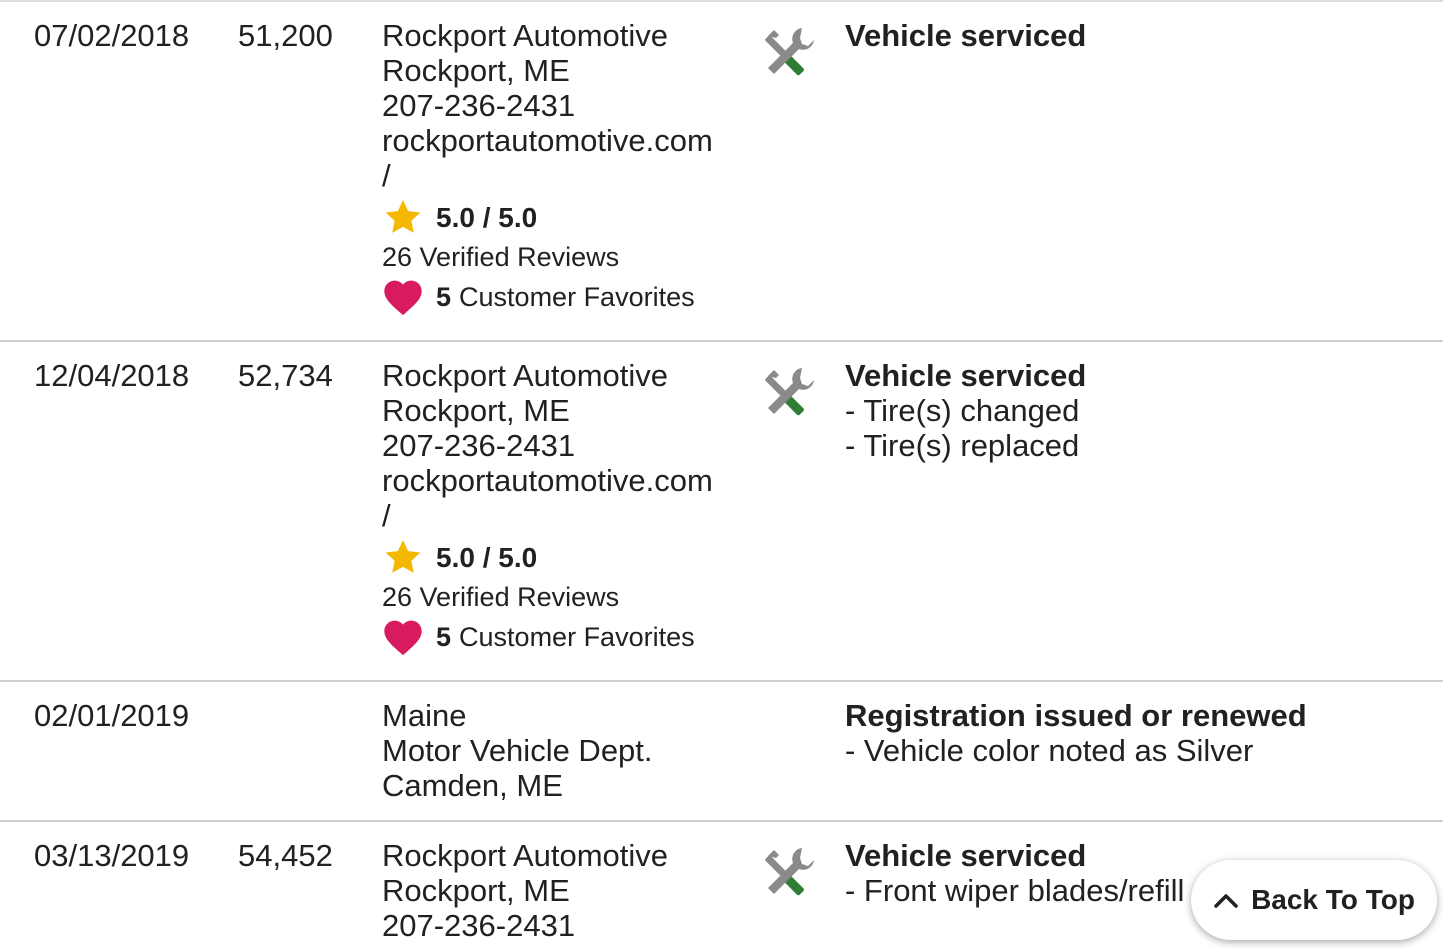 The width and height of the screenshot is (1443, 950). I want to click on detail-title: Registration issued or renewed, so click(1076, 715).